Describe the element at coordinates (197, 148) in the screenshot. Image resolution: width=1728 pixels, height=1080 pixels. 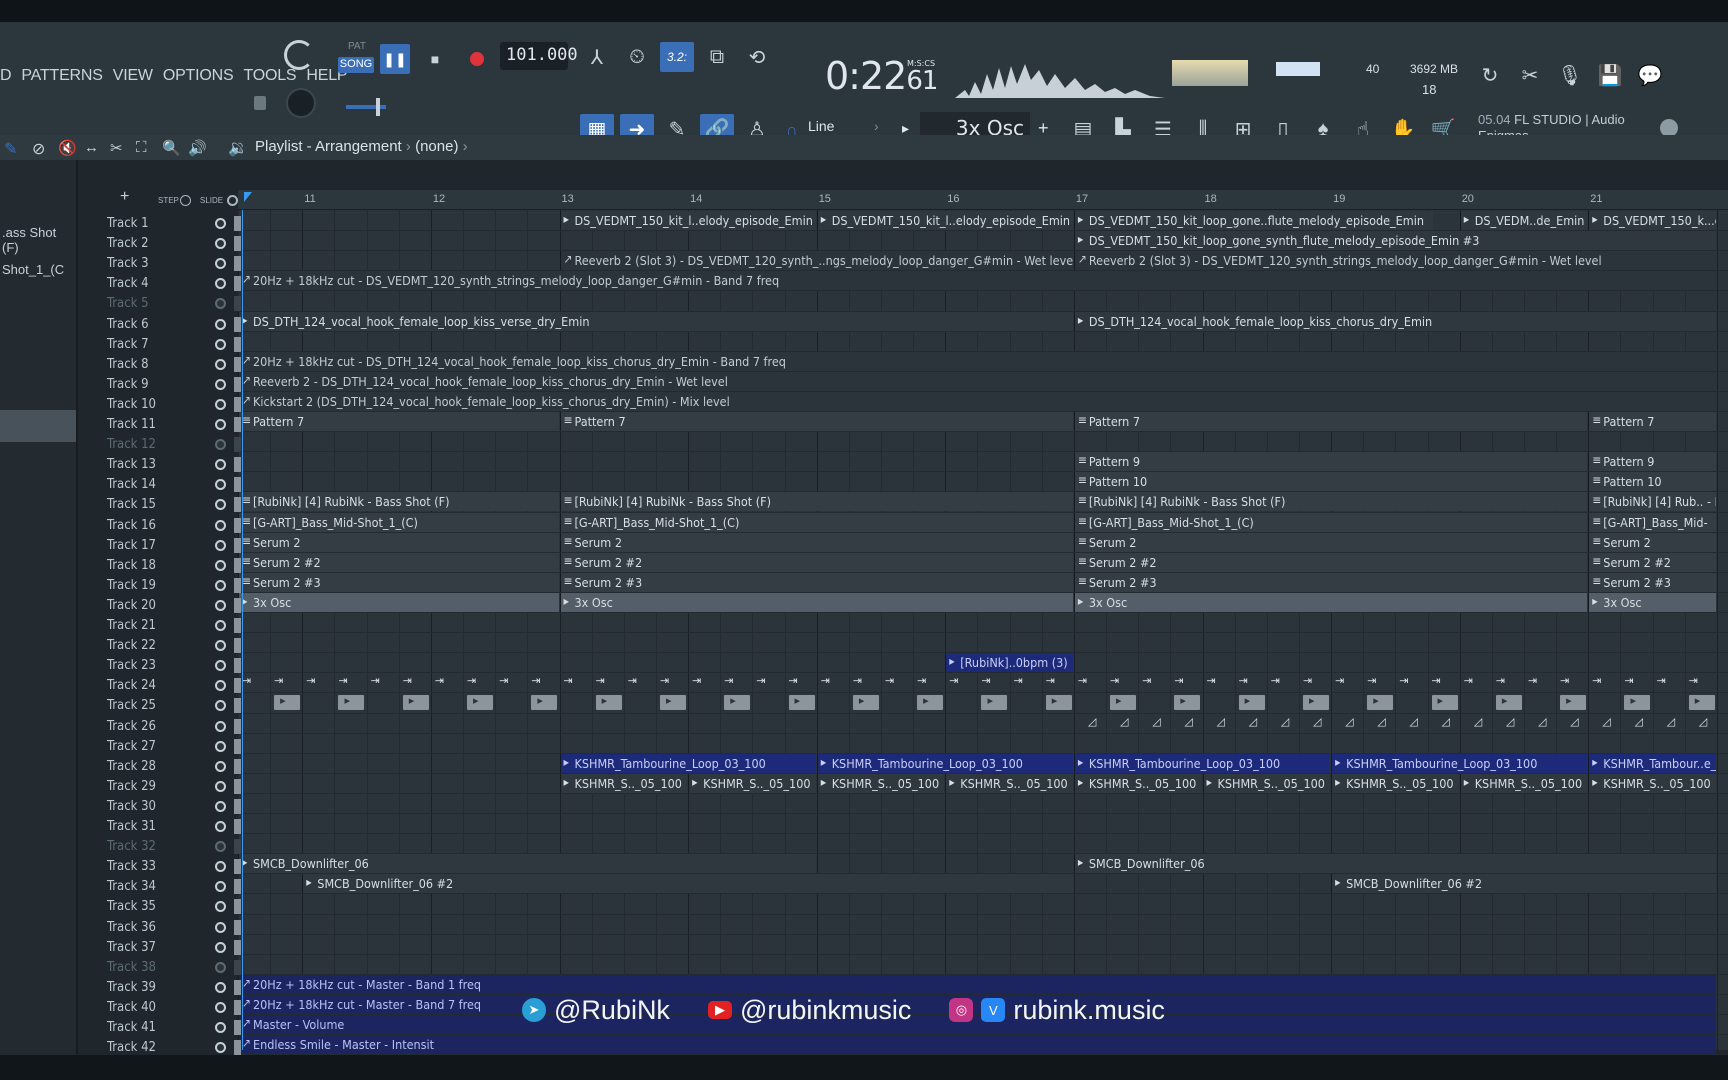
I see `playback-tool-icon: 🔊` at that location.